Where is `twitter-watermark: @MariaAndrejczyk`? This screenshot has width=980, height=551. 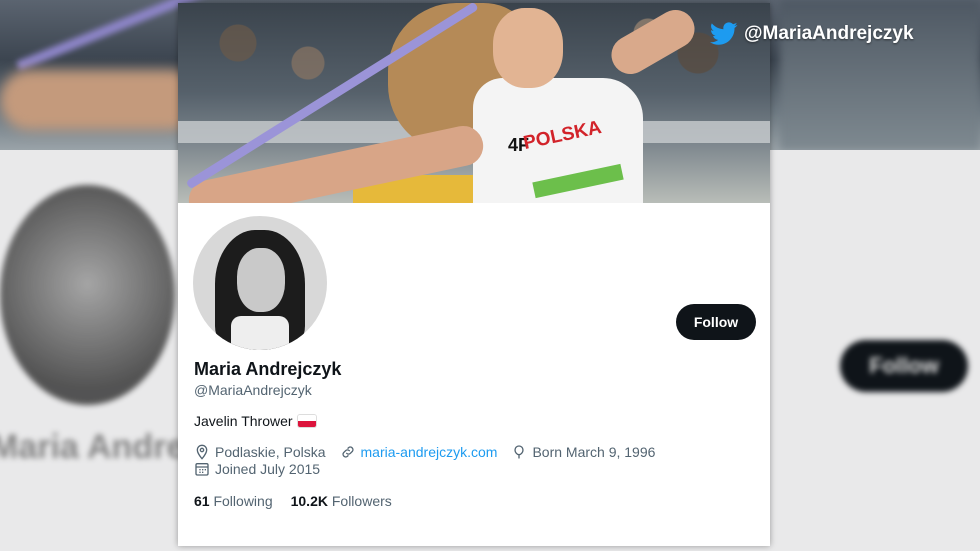 twitter-watermark: @MariaAndrejczyk is located at coordinates (812, 34).